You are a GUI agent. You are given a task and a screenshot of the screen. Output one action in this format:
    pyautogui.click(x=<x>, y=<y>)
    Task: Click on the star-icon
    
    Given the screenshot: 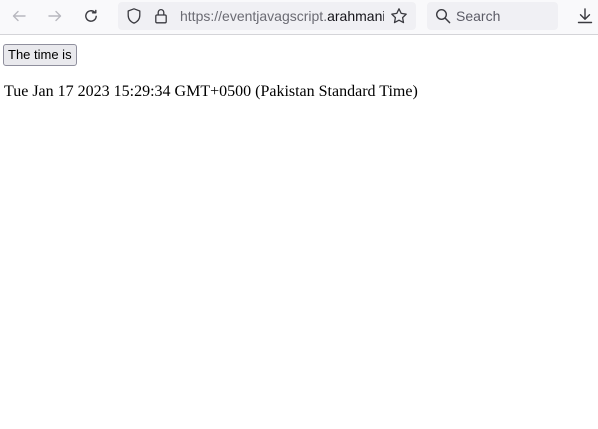 What is the action you would take?
    pyautogui.click(x=399, y=18)
    